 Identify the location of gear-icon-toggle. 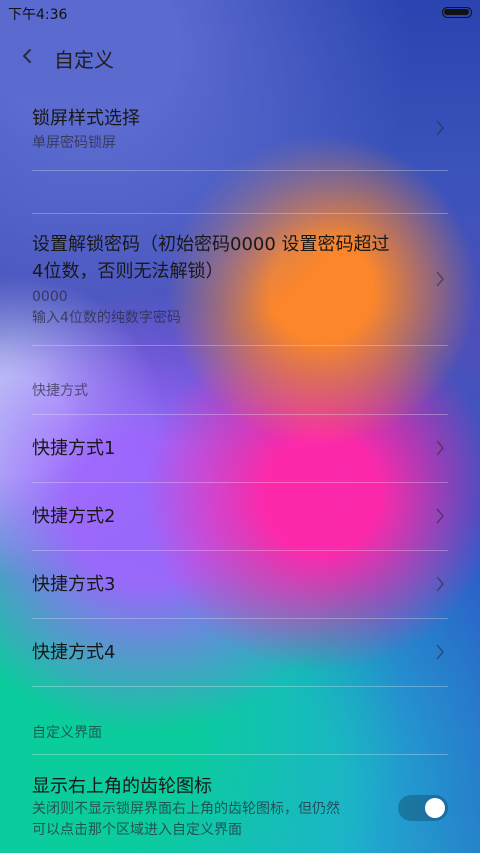
(423, 808).